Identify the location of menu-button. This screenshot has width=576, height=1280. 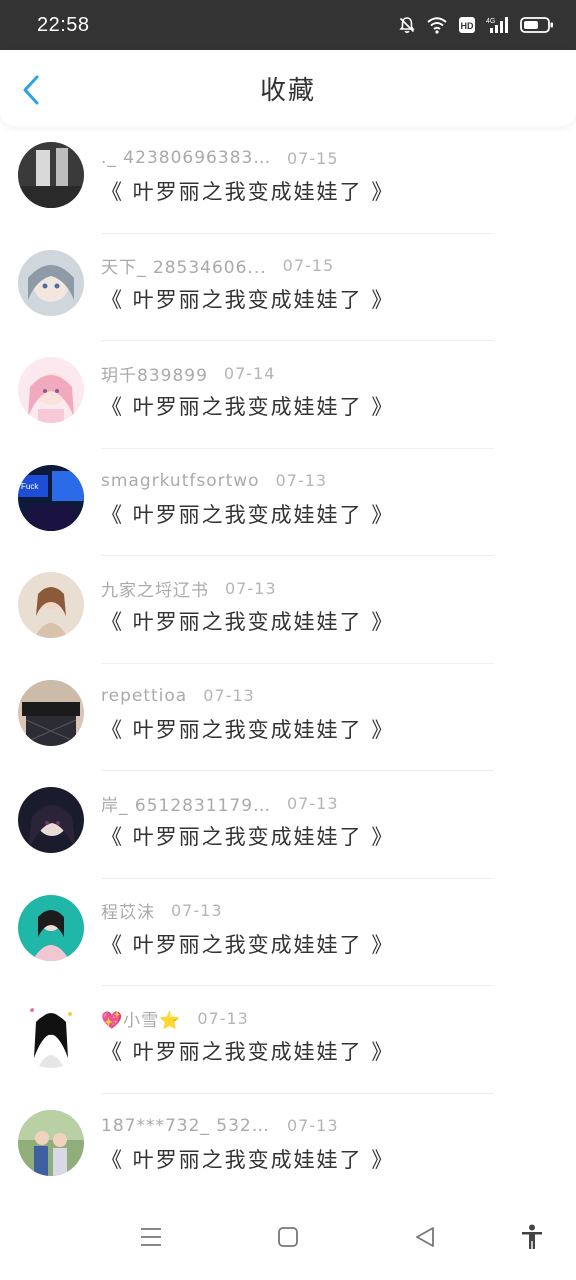
(151, 1237).